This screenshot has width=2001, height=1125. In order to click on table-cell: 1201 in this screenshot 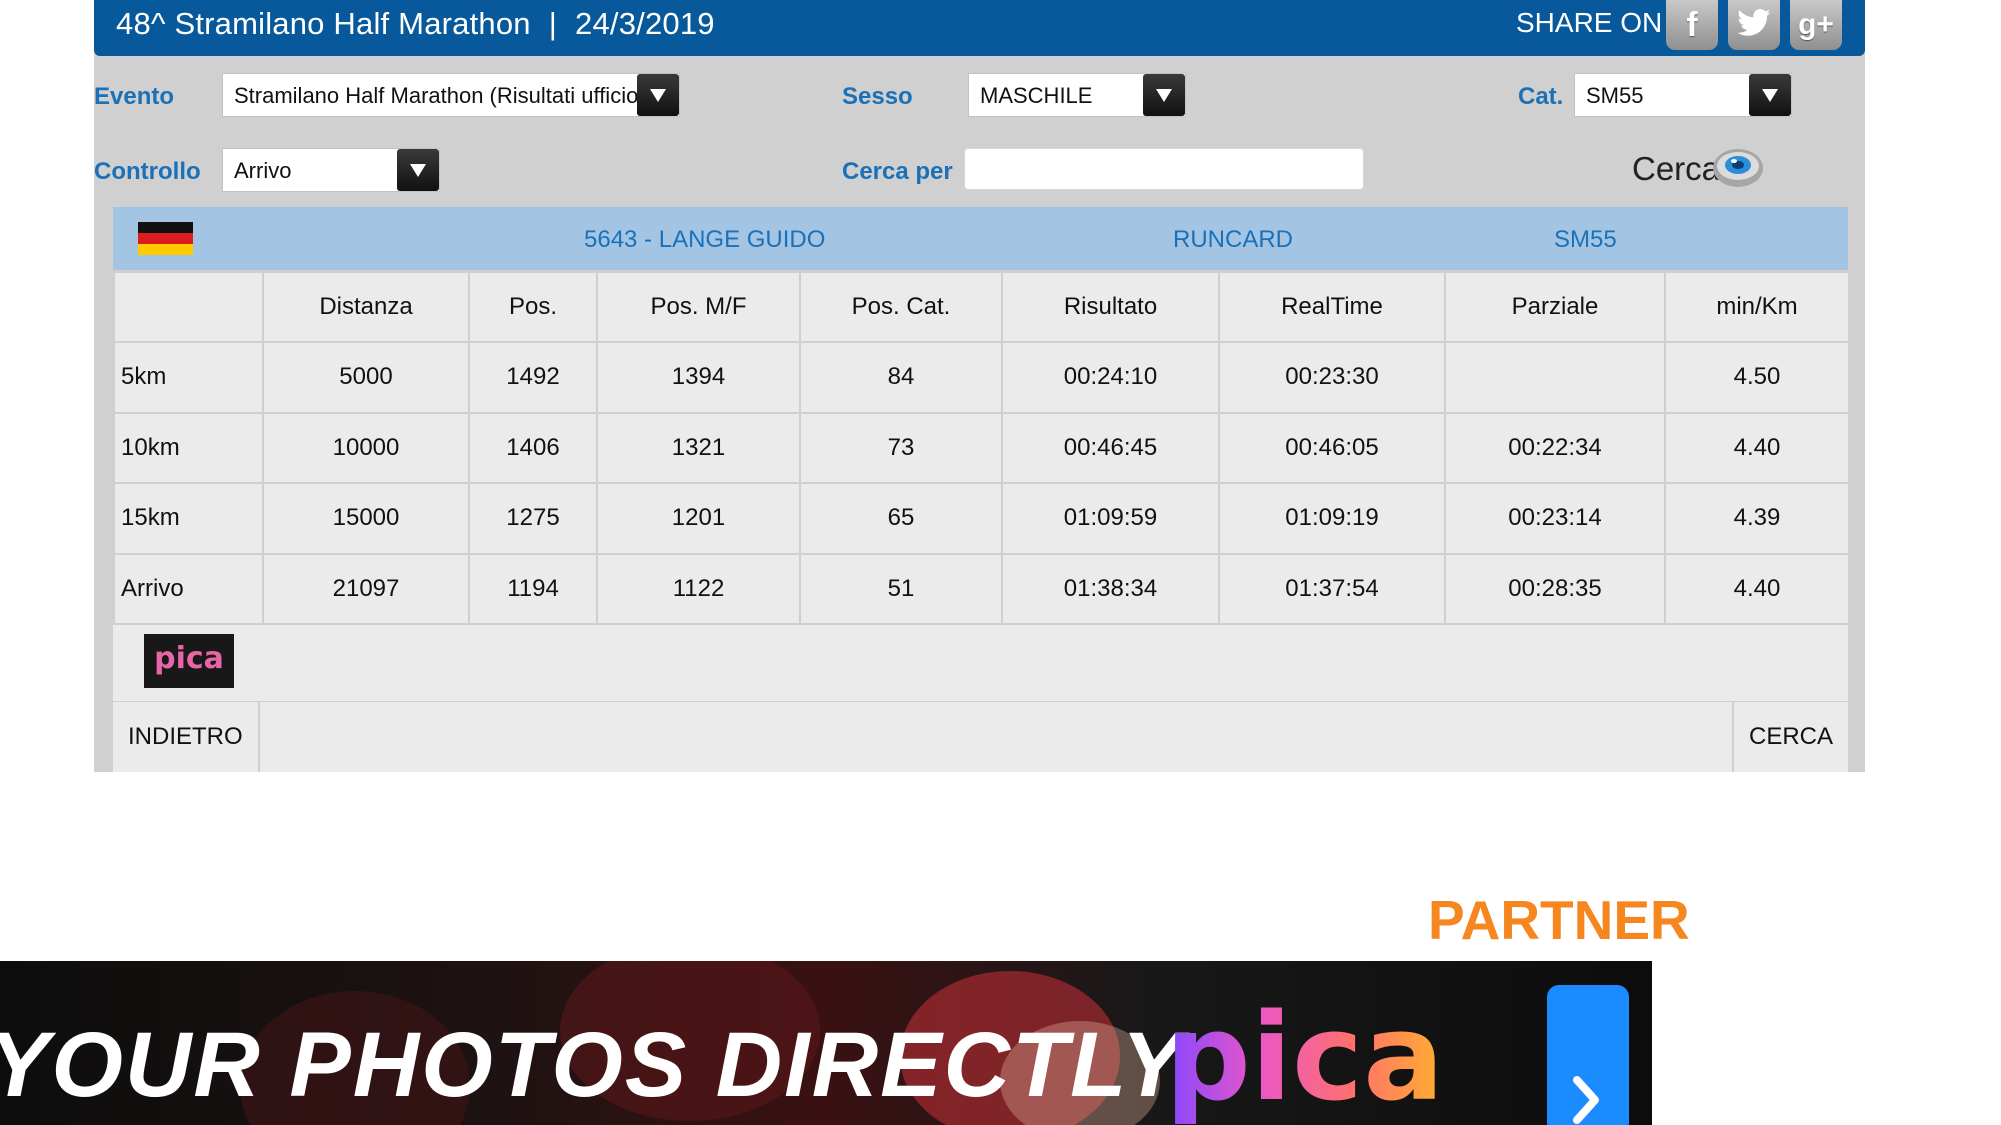, I will do `click(698, 518)`.